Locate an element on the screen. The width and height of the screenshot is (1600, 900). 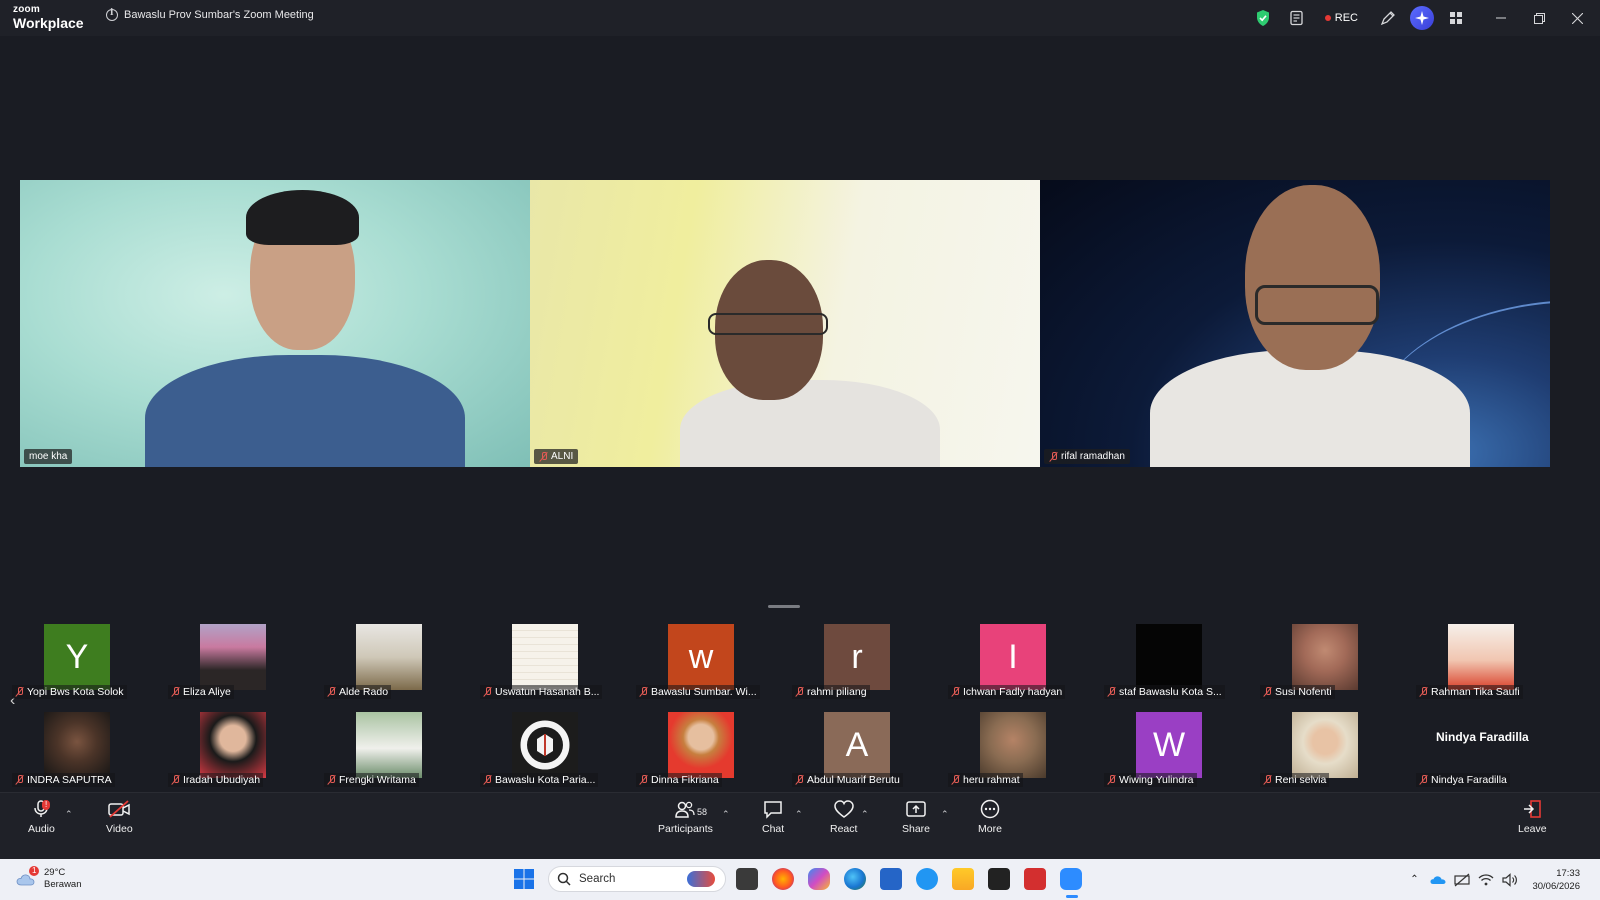
bawaslu-seal-icon is located at coordinates (545, 745).